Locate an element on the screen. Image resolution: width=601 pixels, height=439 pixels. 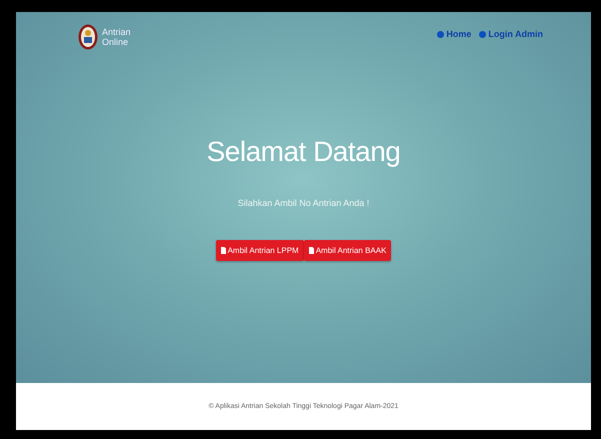
nav-link: Login Admin is located at coordinates (511, 34).